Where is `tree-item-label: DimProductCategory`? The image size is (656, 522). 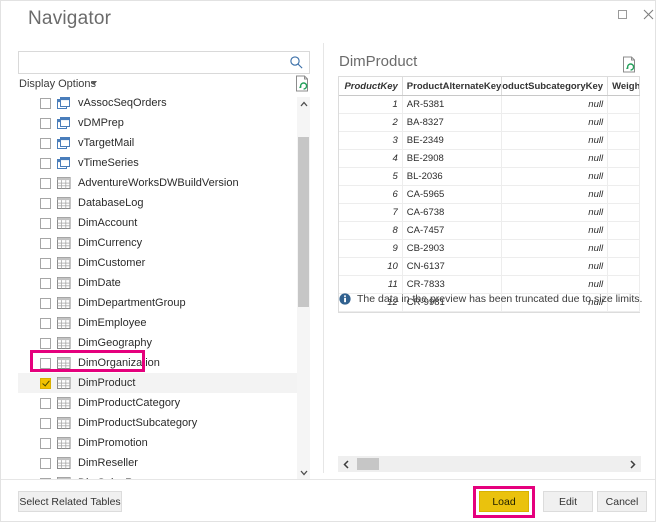 tree-item-label: DimProductCategory is located at coordinates (129, 403).